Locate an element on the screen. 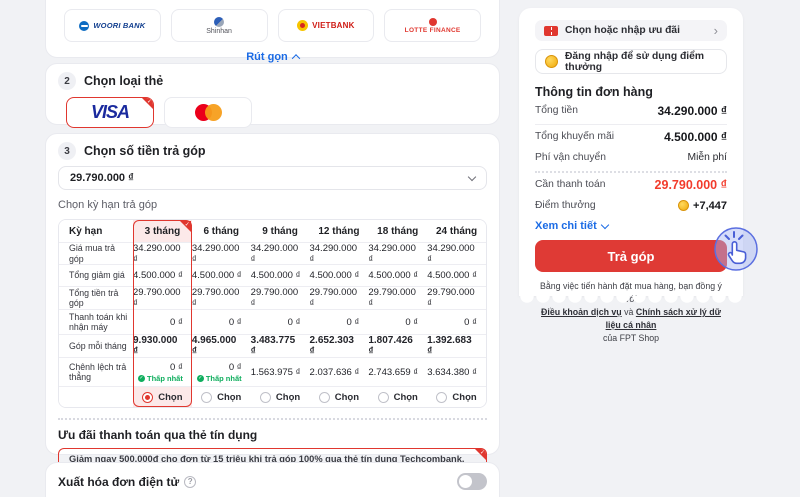  bank-chip-vietbank: VIETBANK is located at coordinates (326, 25).